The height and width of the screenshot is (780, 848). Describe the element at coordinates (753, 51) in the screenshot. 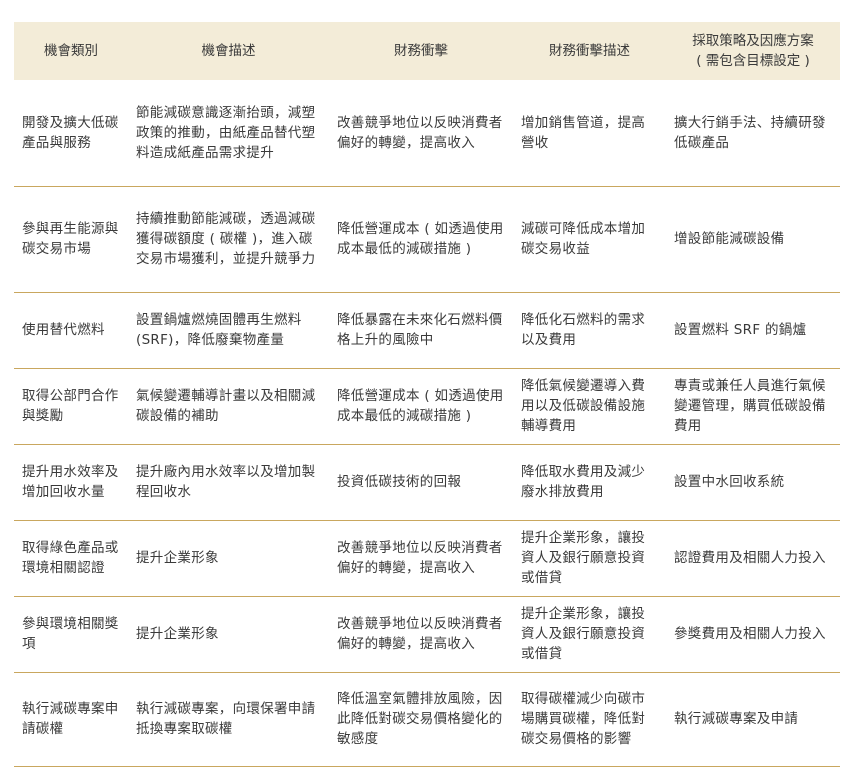

I see `header-strategy: 採取策略及因應方案 ( 需包含目標設定 )` at that location.